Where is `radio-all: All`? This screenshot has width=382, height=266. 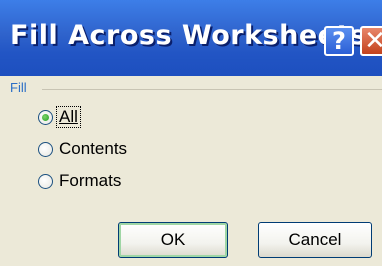
radio-all: All is located at coordinates (59, 117).